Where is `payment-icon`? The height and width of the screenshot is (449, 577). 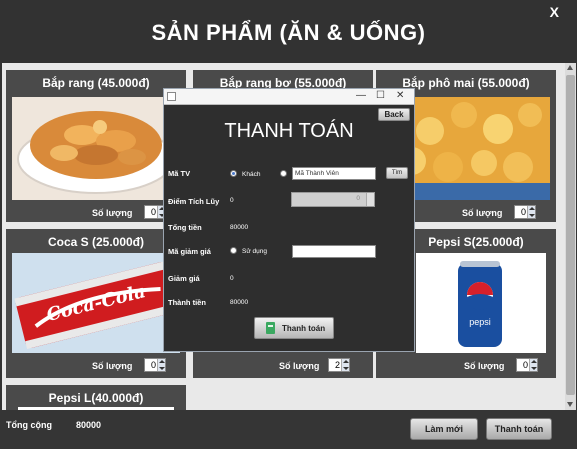 payment-icon is located at coordinates (270, 328).